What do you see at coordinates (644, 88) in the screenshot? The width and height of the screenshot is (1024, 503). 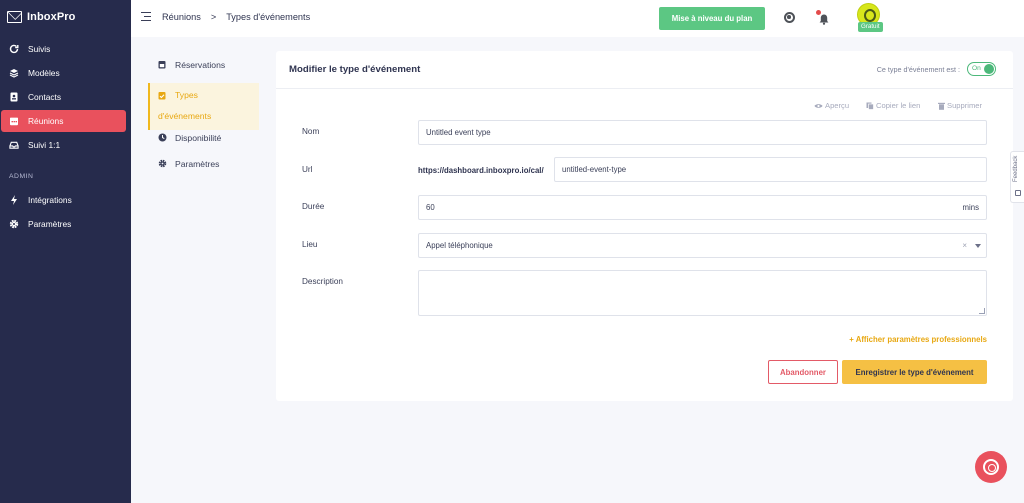 I see `divider` at bounding box center [644, 88].